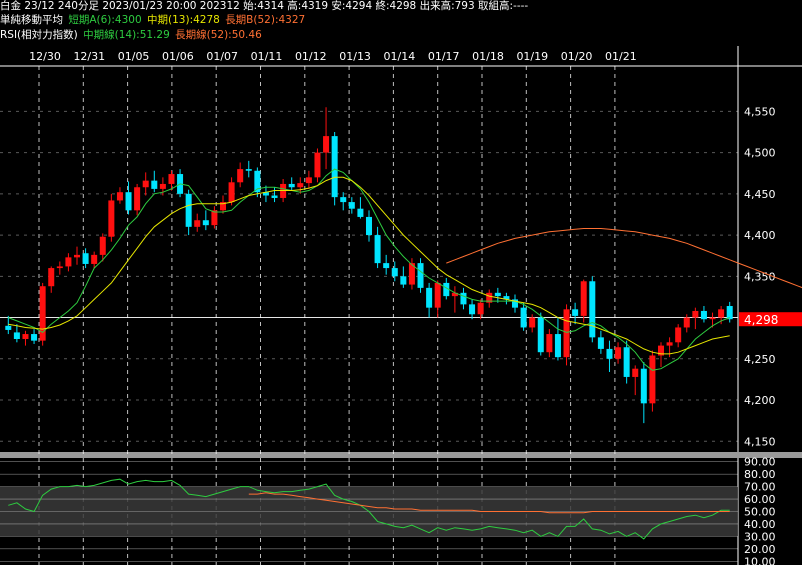 The width and height of the screenshot is (802, 565). Describe the element at coordinates (761, 320) in the screenshot. I see `last-price-label: 4,298` at that location.